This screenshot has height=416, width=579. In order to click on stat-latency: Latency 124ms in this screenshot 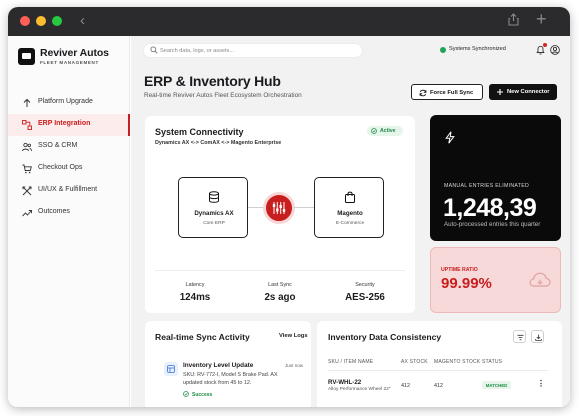, I will do `click(195, 292)`.